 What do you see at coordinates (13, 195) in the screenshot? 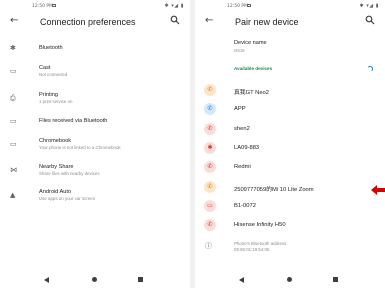
I see `android-auto-icon: ▲` at bounding box center [13, 195].